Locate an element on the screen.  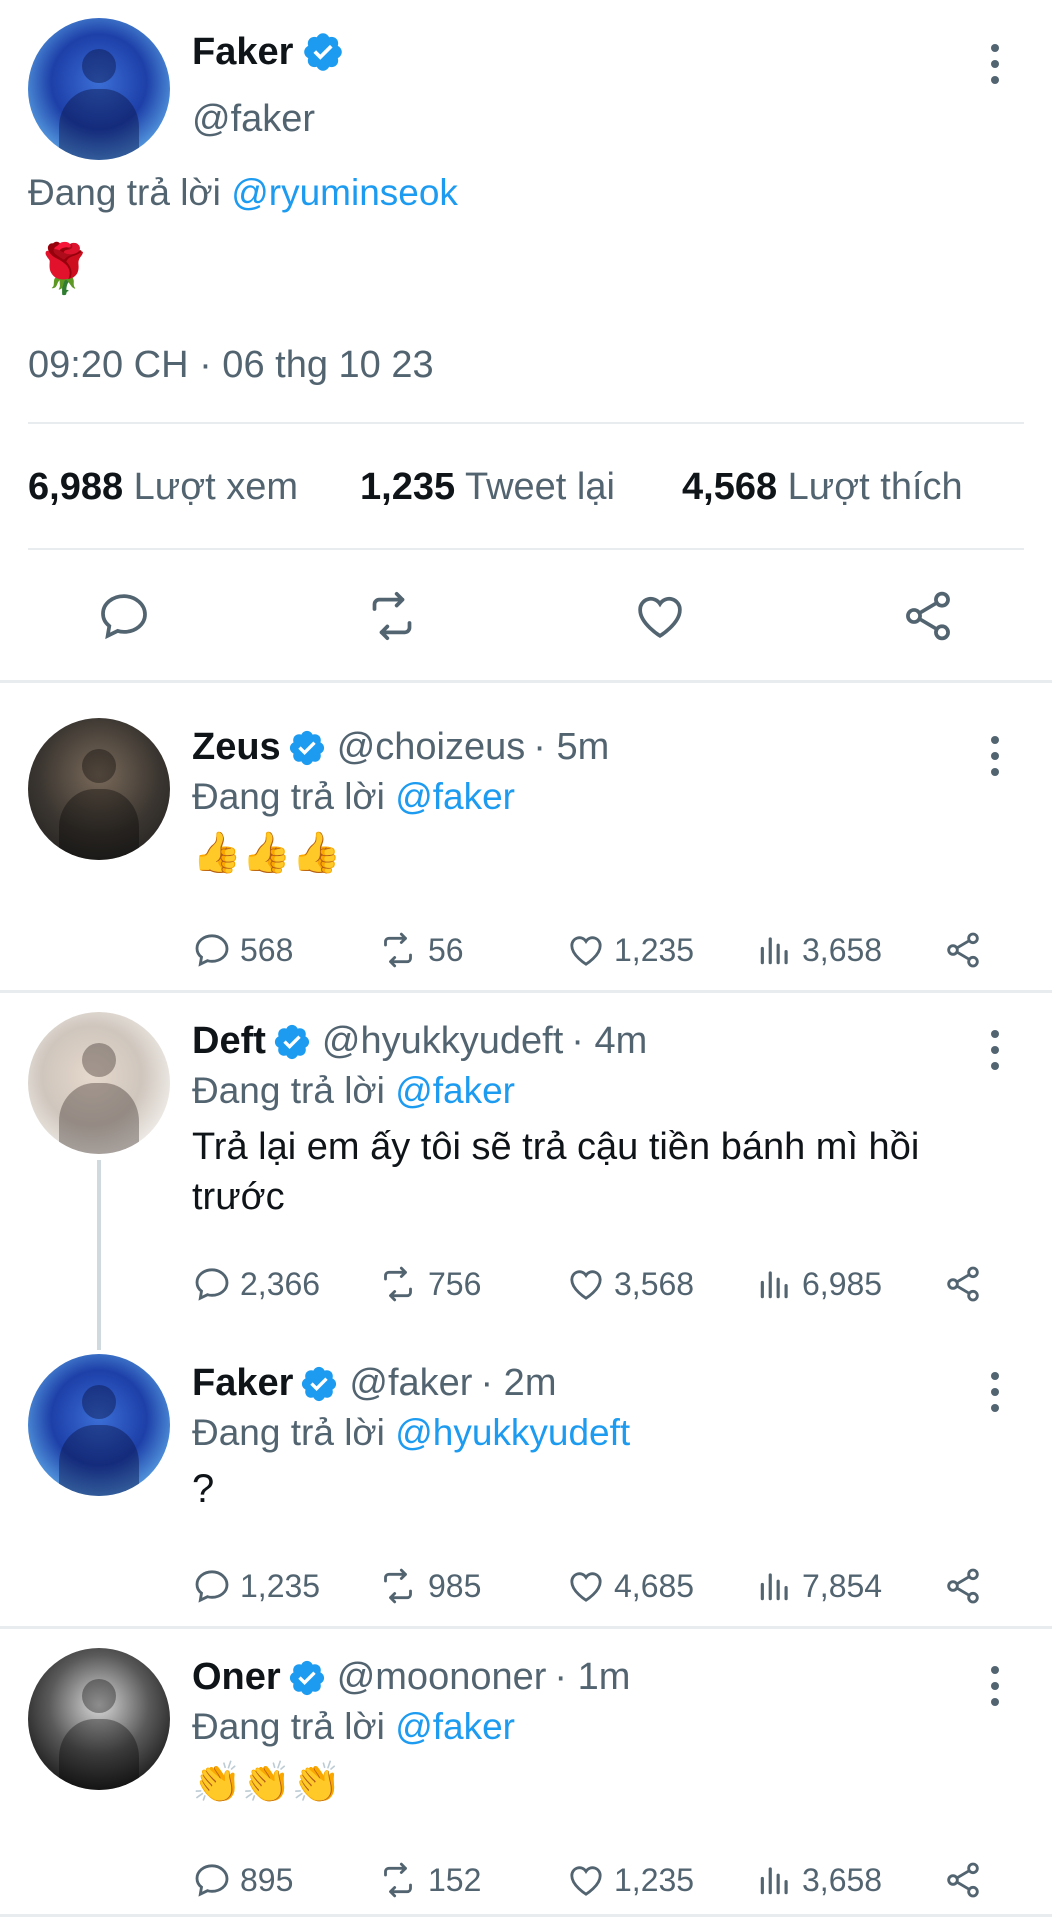
divider is located at coordinates (526, 549).